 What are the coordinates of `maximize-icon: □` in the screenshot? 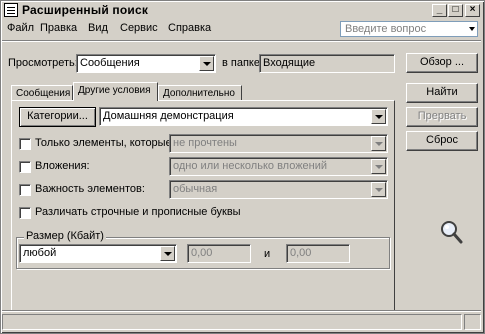 It's located at (455, 9).